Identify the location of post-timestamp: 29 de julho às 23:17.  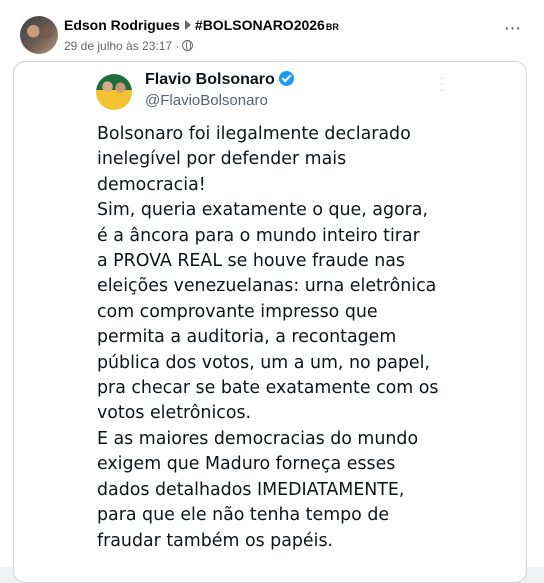
(118, 46).